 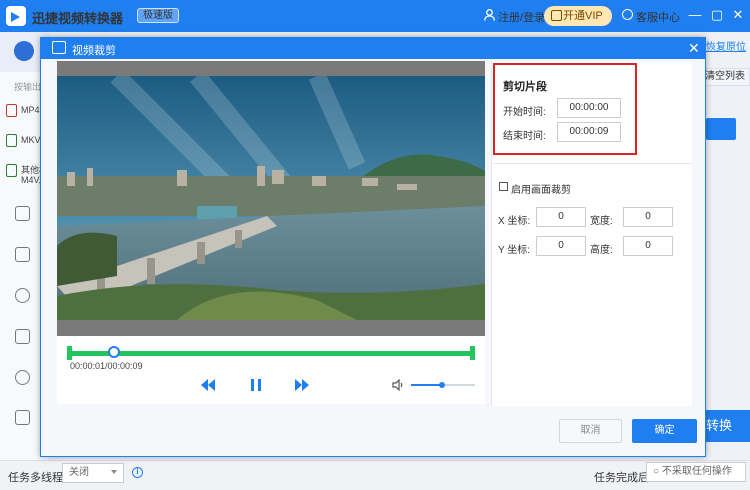 What do you see at coordinates (94, 51) in the screenshot?
I see `dialog-title: 视频裁剪` at bounding box center [94, 51].